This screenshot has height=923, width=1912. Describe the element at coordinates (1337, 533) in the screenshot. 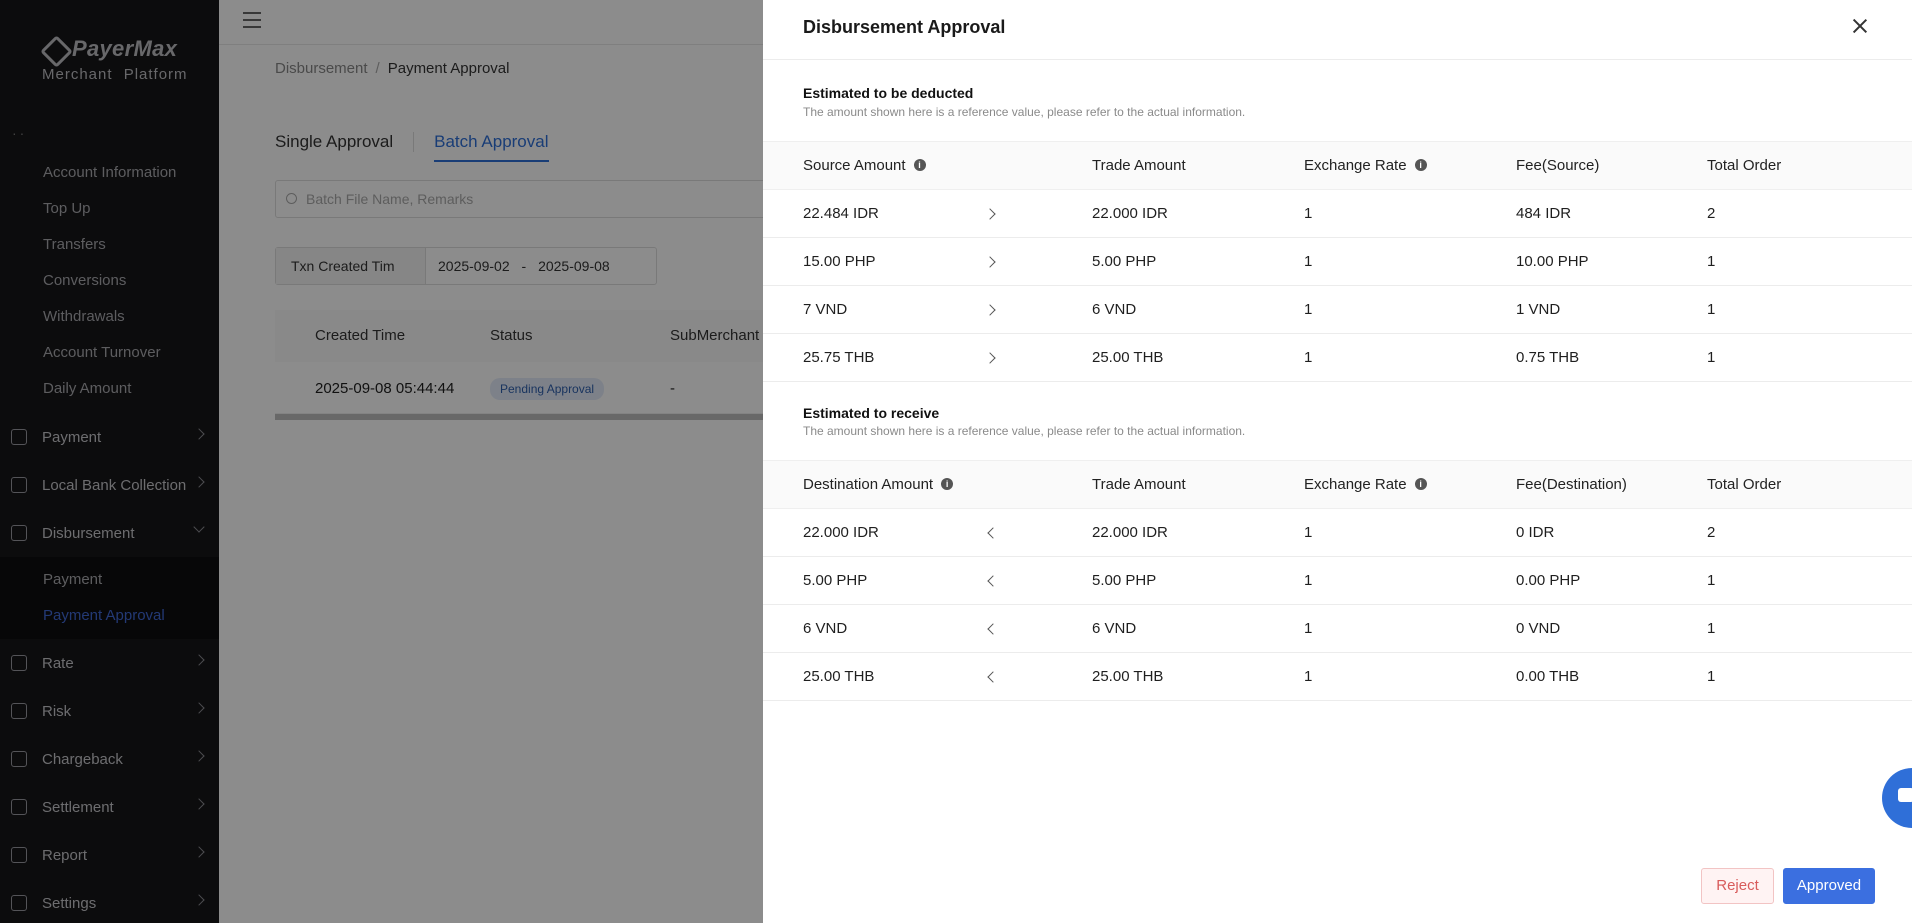

I see `table-row: 22.000 IDR 22.000 IDR 1 0 IDR 2` at that location.